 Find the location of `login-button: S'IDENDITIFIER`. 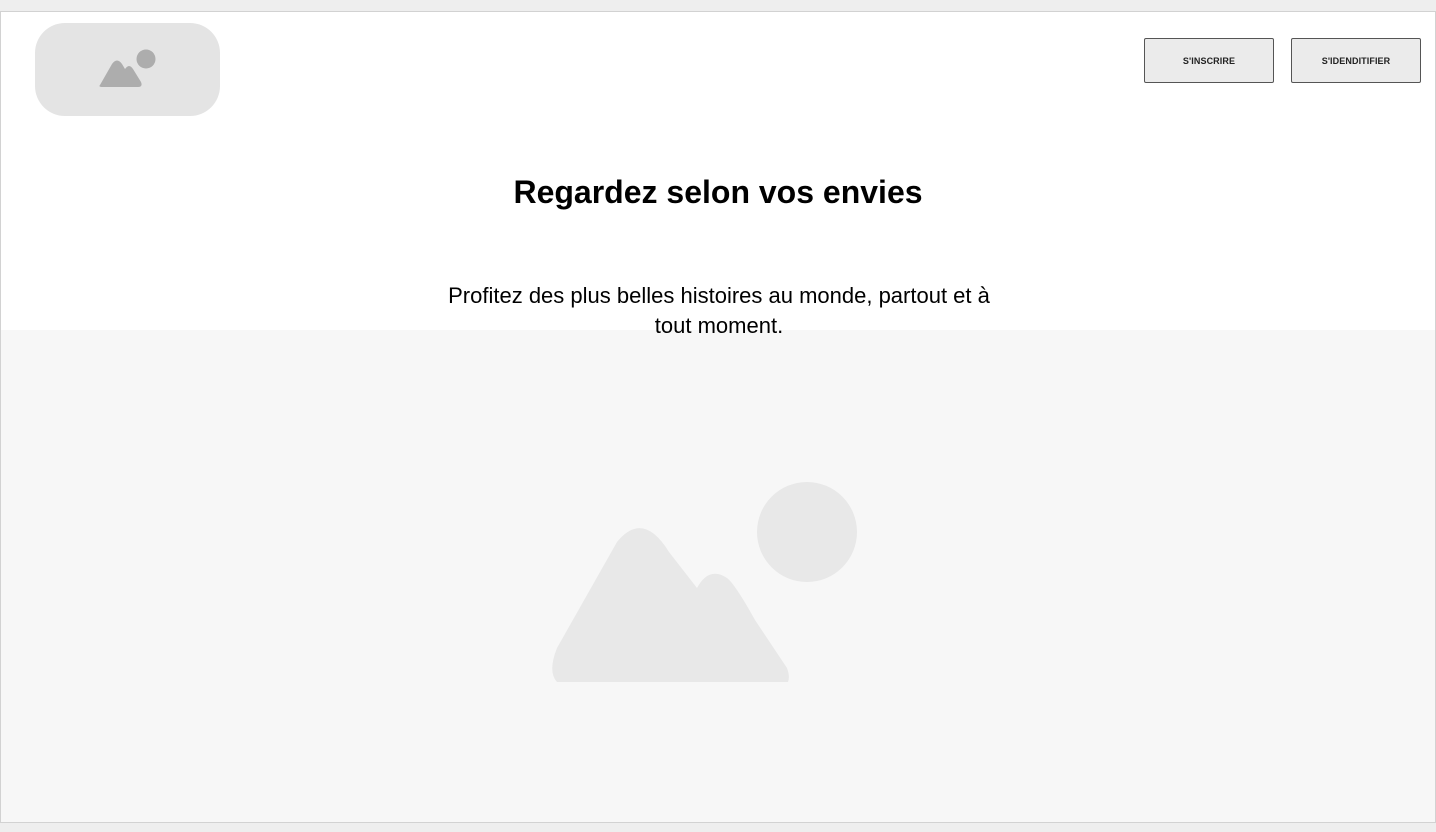

login-button: S'IDENDITIFIER is located at coordinates (1356, 60).